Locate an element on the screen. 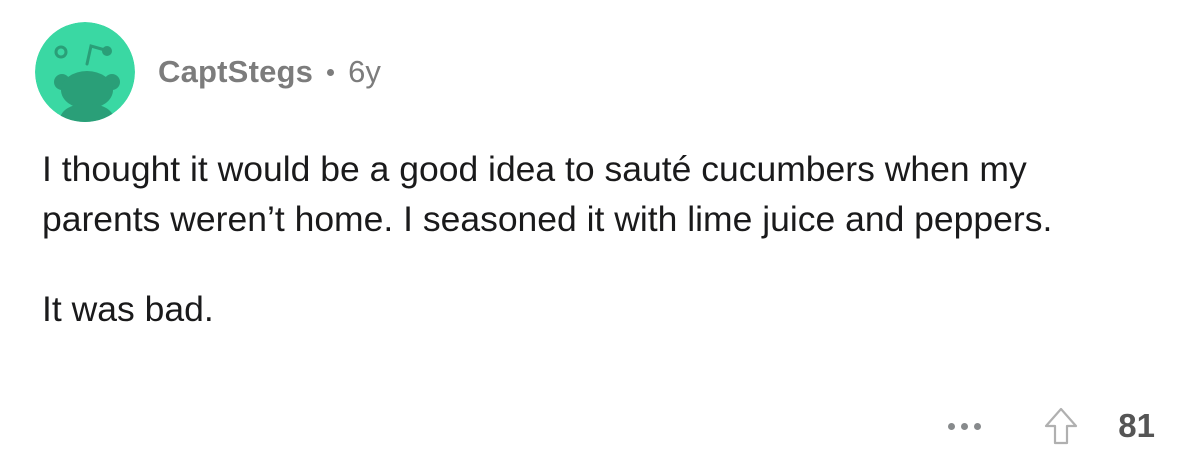 This screenshot has height=463, width=1179. comment-paragraph: It was bad. is located at coordinates (128, 309).